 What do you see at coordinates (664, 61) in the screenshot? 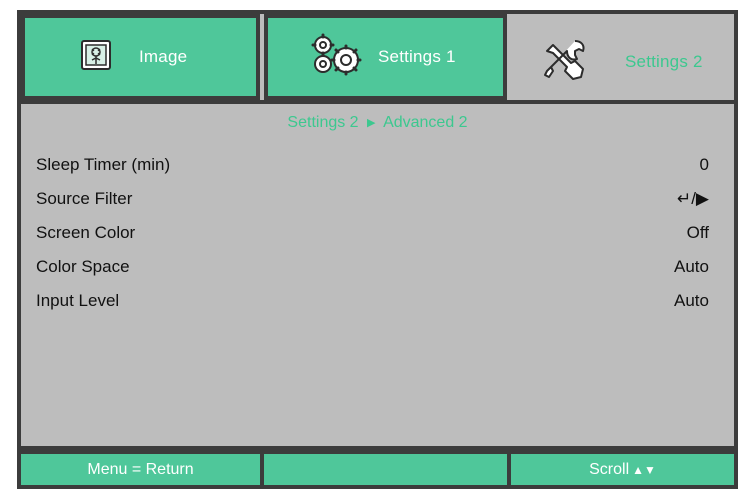
I see `tab-settings-2-label: Settings 2` at bounding box center [664, 61].